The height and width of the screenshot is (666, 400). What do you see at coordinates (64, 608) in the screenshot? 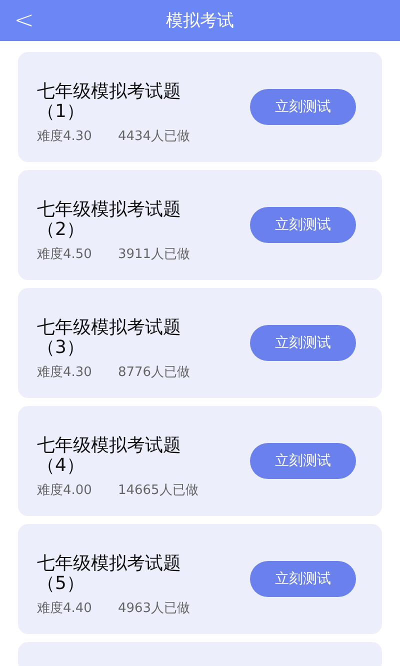
I see `difficulty-text: 难度4.40` at bounding box center [64, 608].